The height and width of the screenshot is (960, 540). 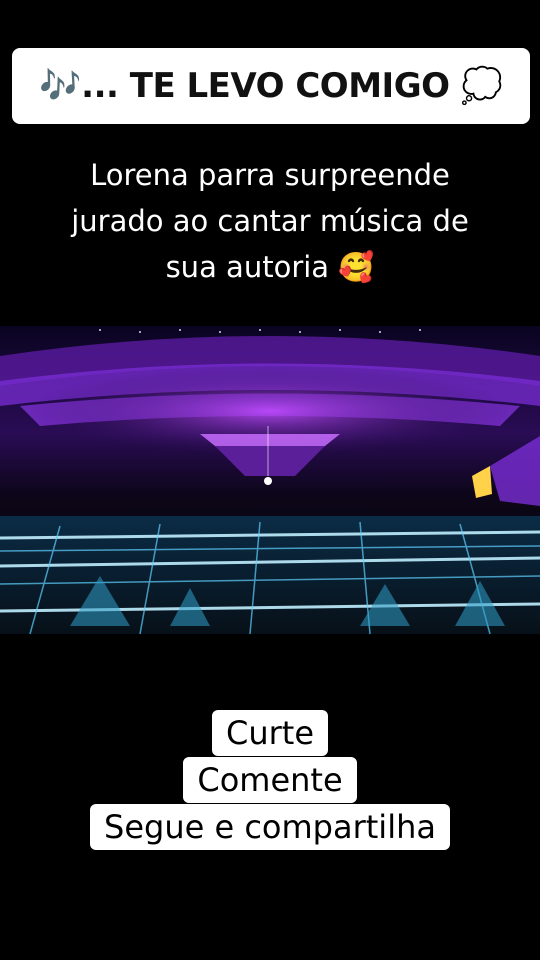 What do you see at coordinates (270, 267) in the screenshot?
I see `caption-line-3: sua autoria 🥰` at bounding box center [270, 267].